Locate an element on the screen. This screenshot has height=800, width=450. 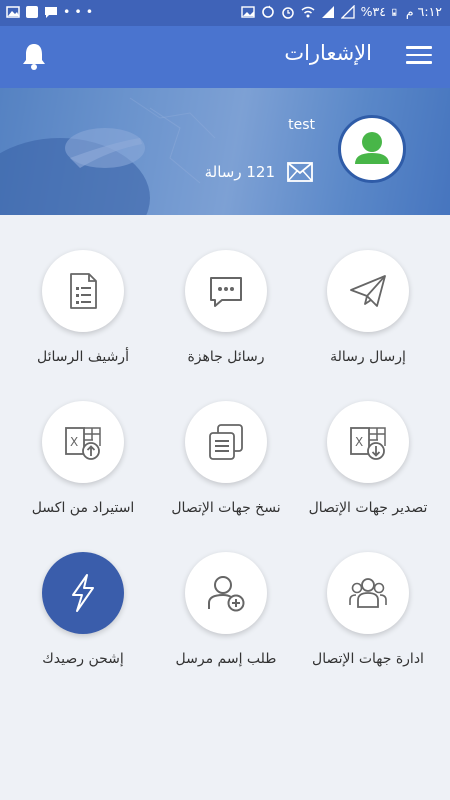
tile-recharge-balance: إشحن رصيدك is located at coordinates (83, 622).